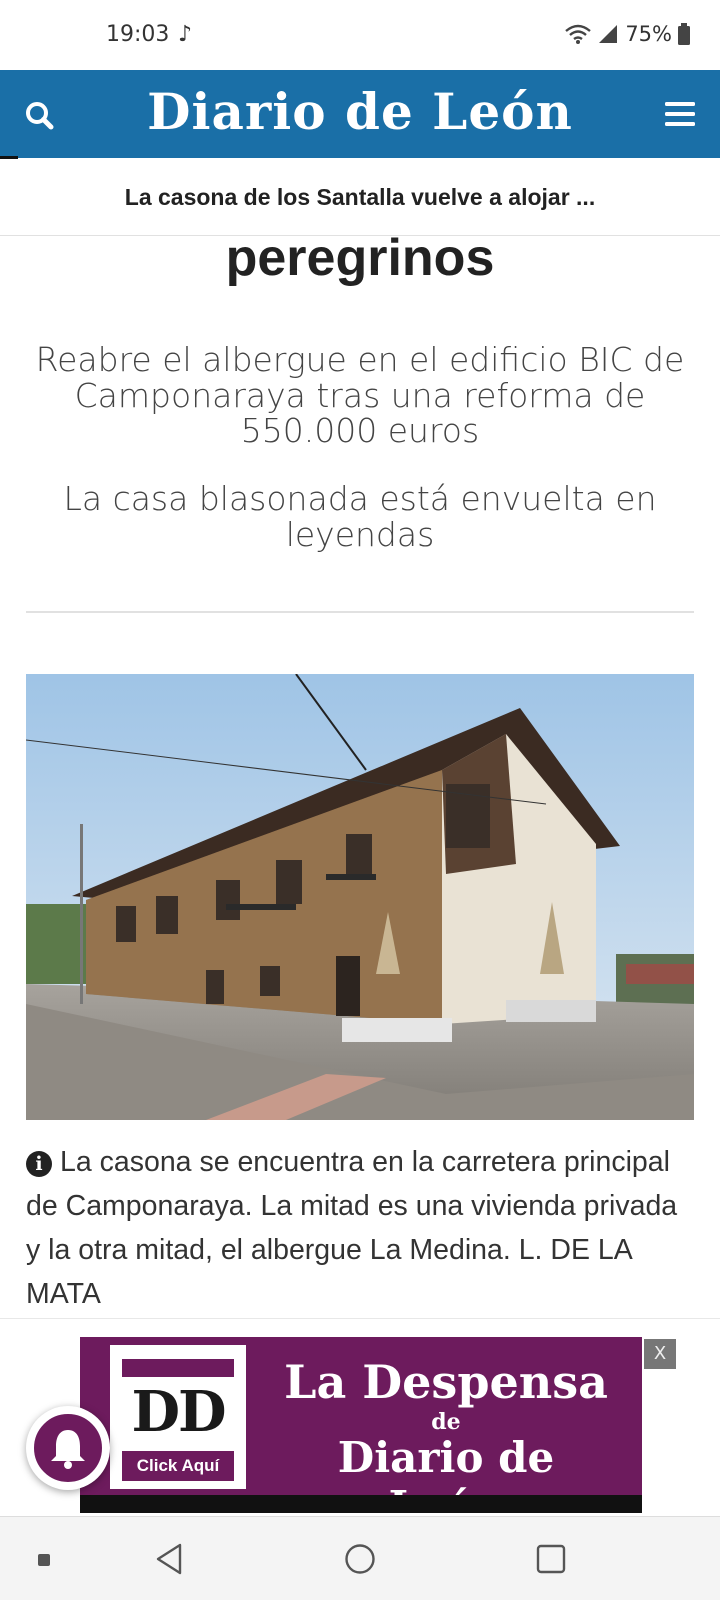  Describe the element at coordinates (648, 34) in the screenshot. I see `battery-percent: 75%` at that location.